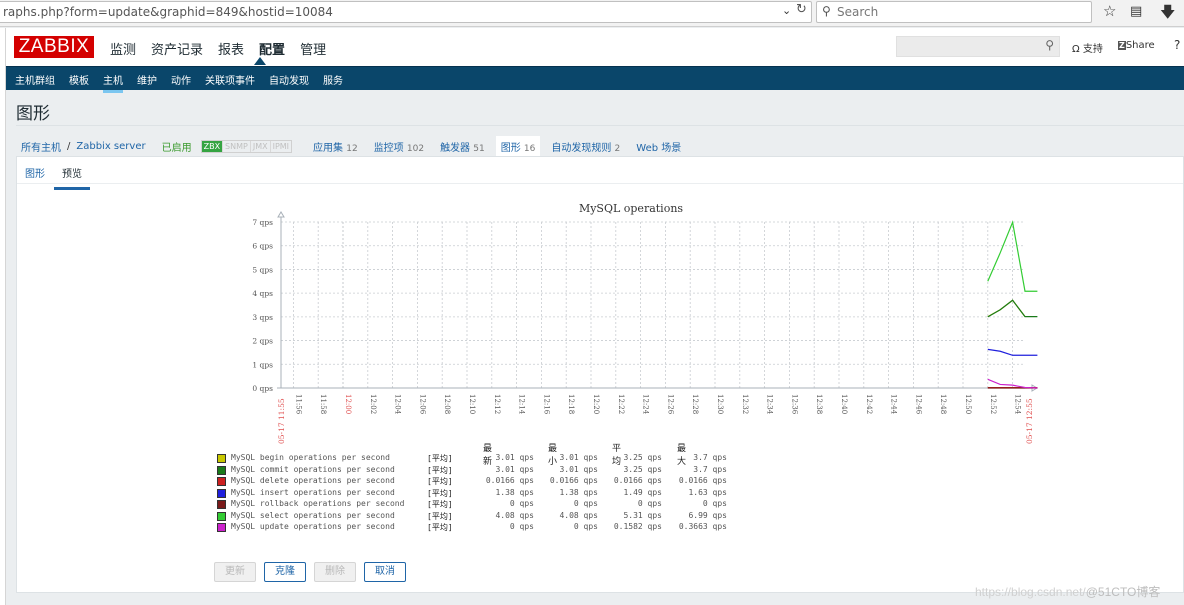 This screenshot has height=605, width=1184. I want to click on x-tick-label: 12:22, so click(621, 404).